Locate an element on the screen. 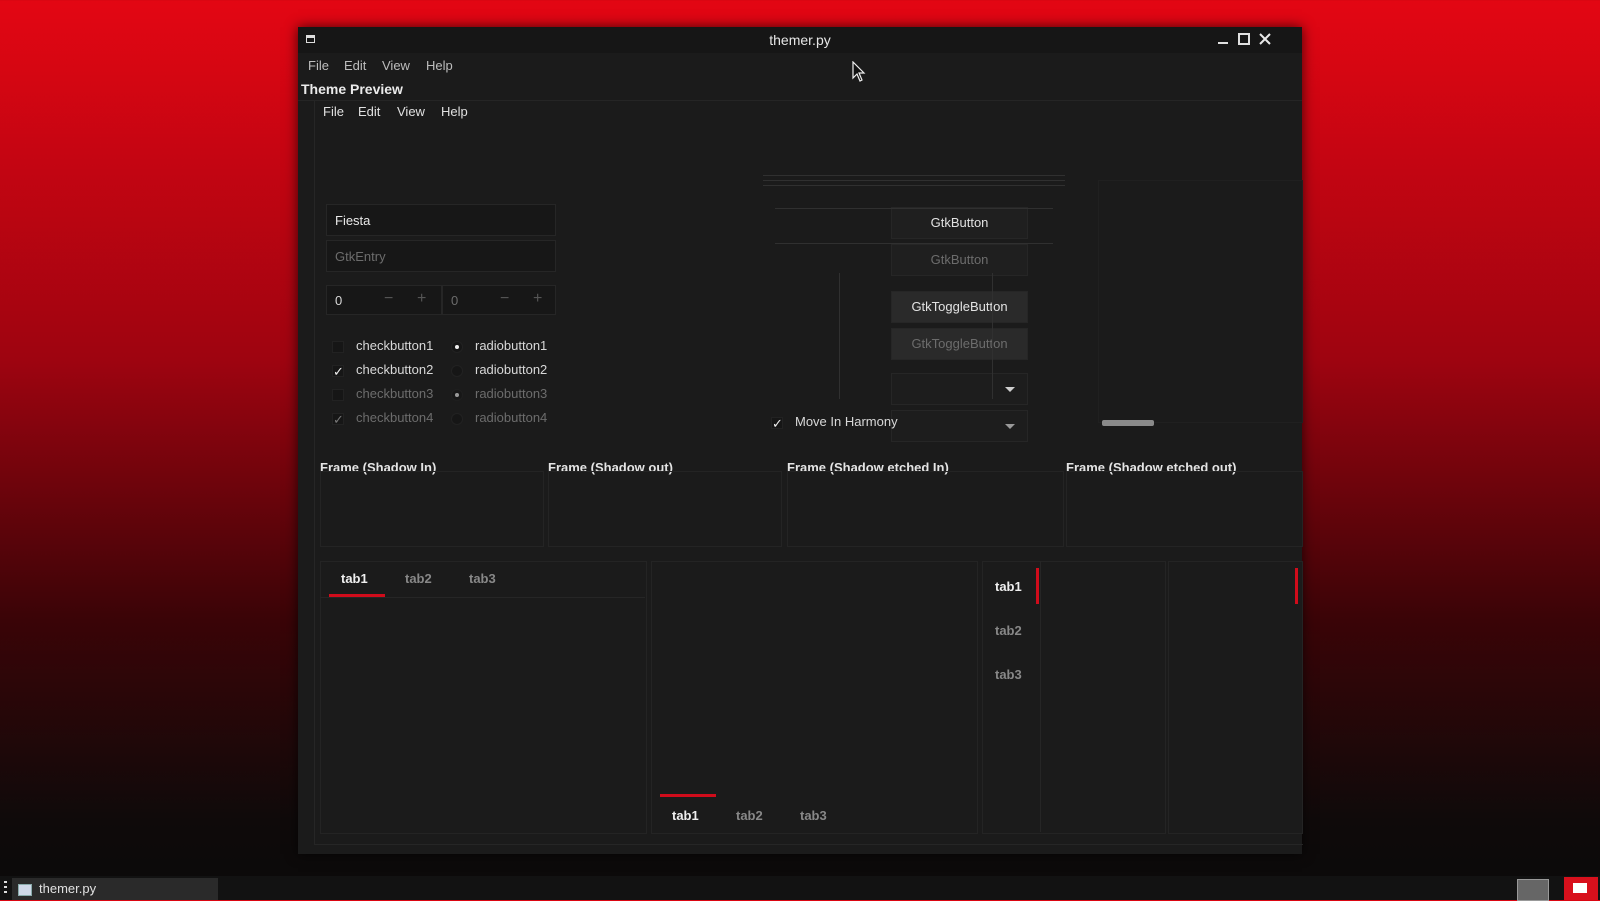  tab-left-2: tab2 is located at coordinates (1008, 630).